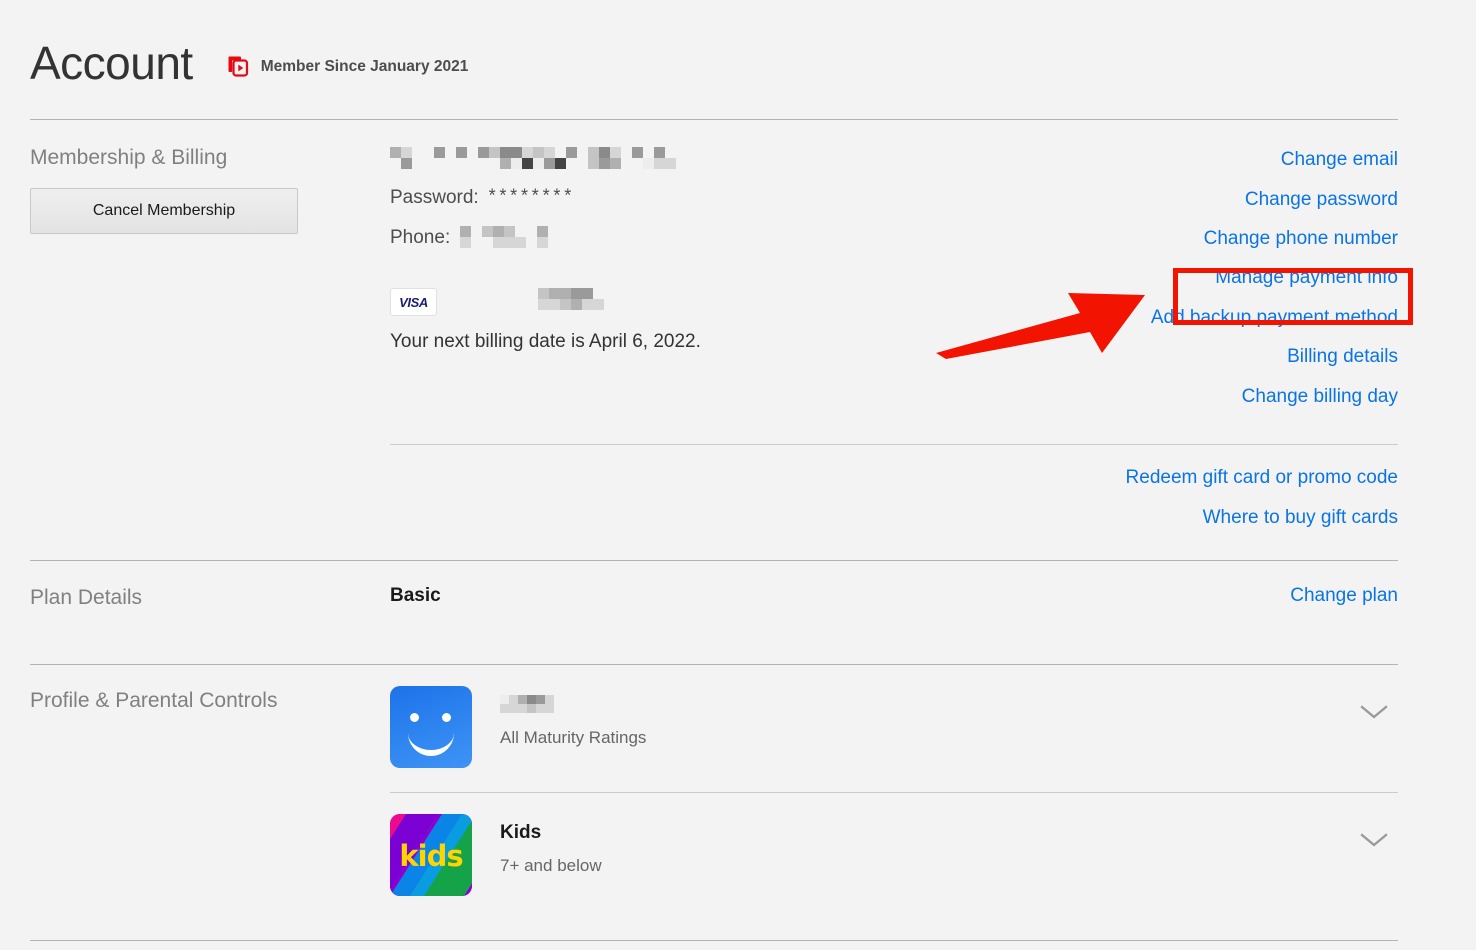 The width and height of the screenshot is (1476, 950). What do you see at coordinates (714, 560) in the screenshot?
I see `membership-plan-divider` at bounding box center [714, 560].